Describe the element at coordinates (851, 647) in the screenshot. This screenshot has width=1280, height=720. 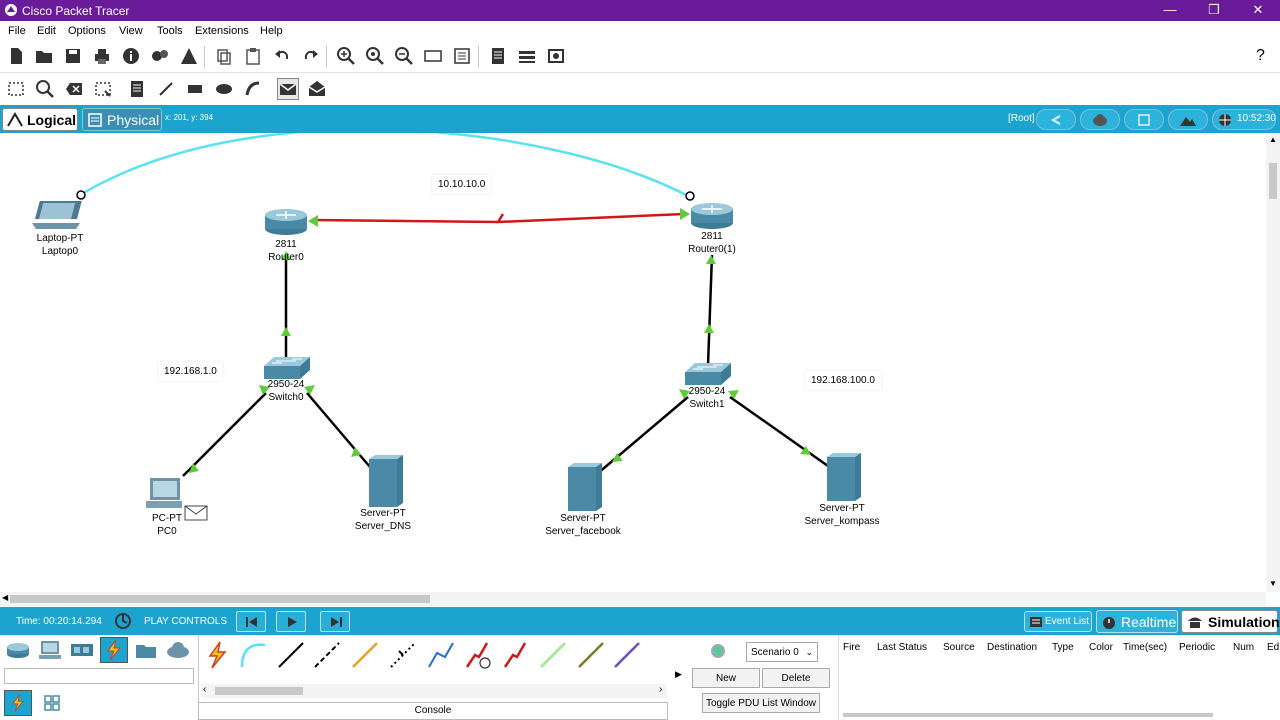
I see `column-header-fire: Fire` at that location.